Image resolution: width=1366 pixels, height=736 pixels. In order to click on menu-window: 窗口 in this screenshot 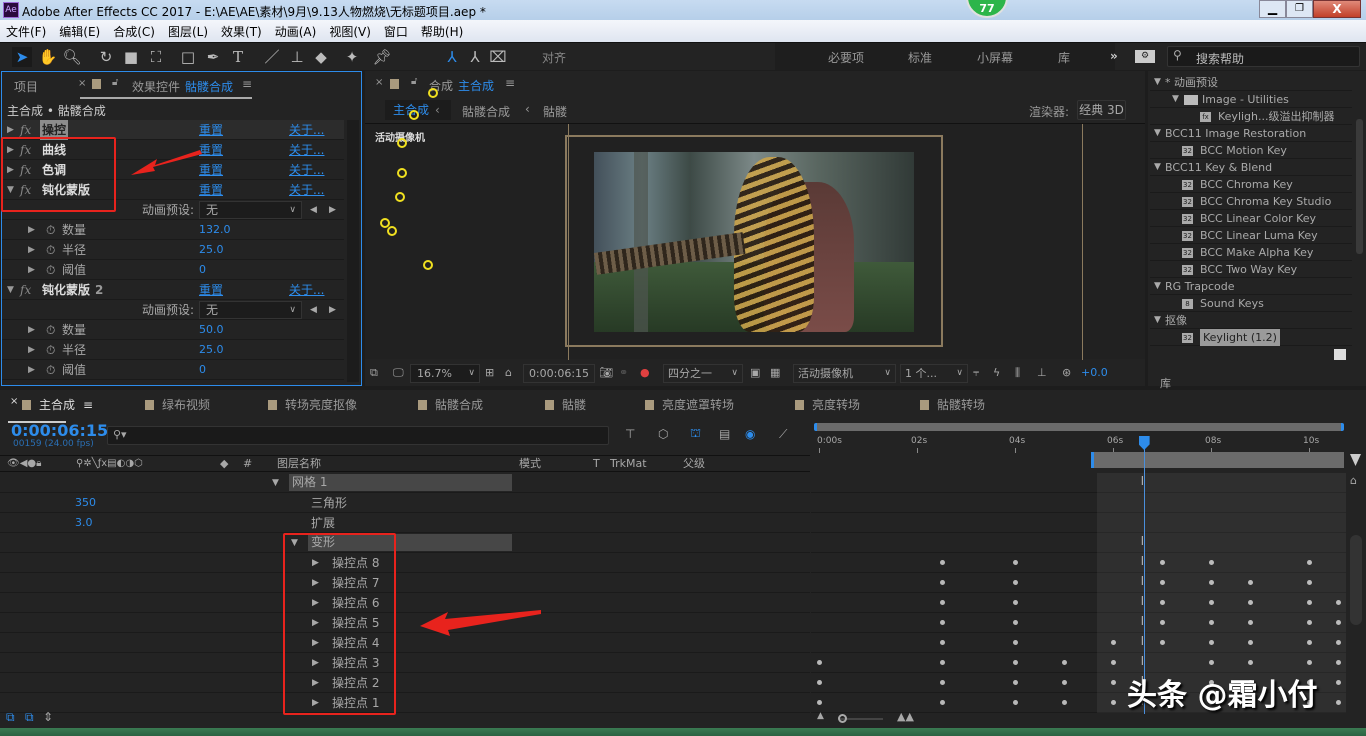, I will do `click(396, 30)`.